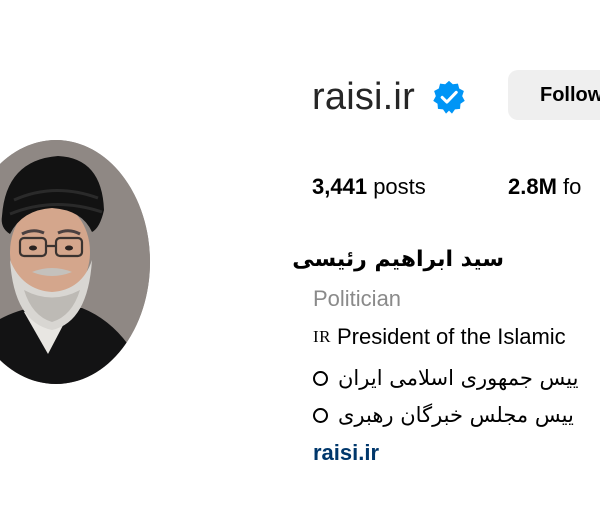  I want to click on followers-label: fo, so click(572, 186).